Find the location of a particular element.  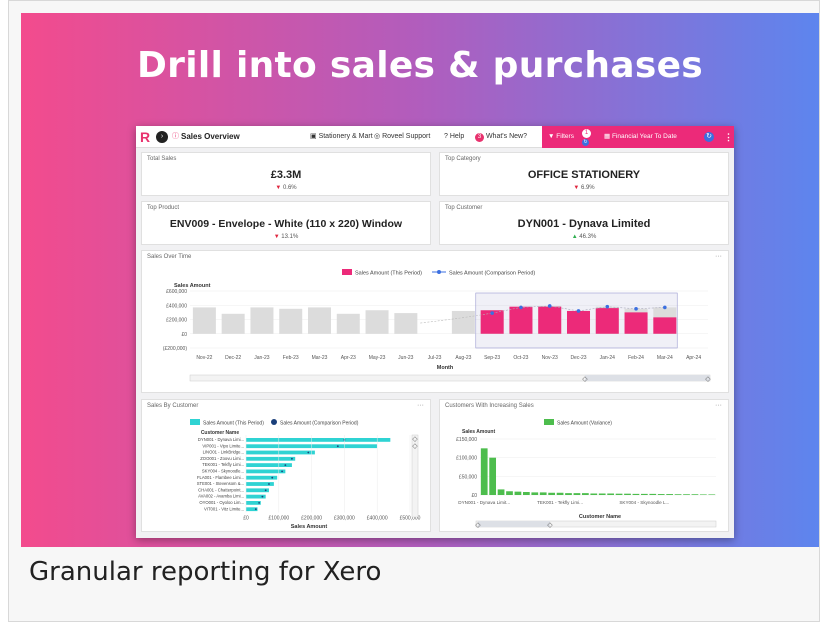

x-tick-label: Nov-23 is located at coordinates (550, 358).